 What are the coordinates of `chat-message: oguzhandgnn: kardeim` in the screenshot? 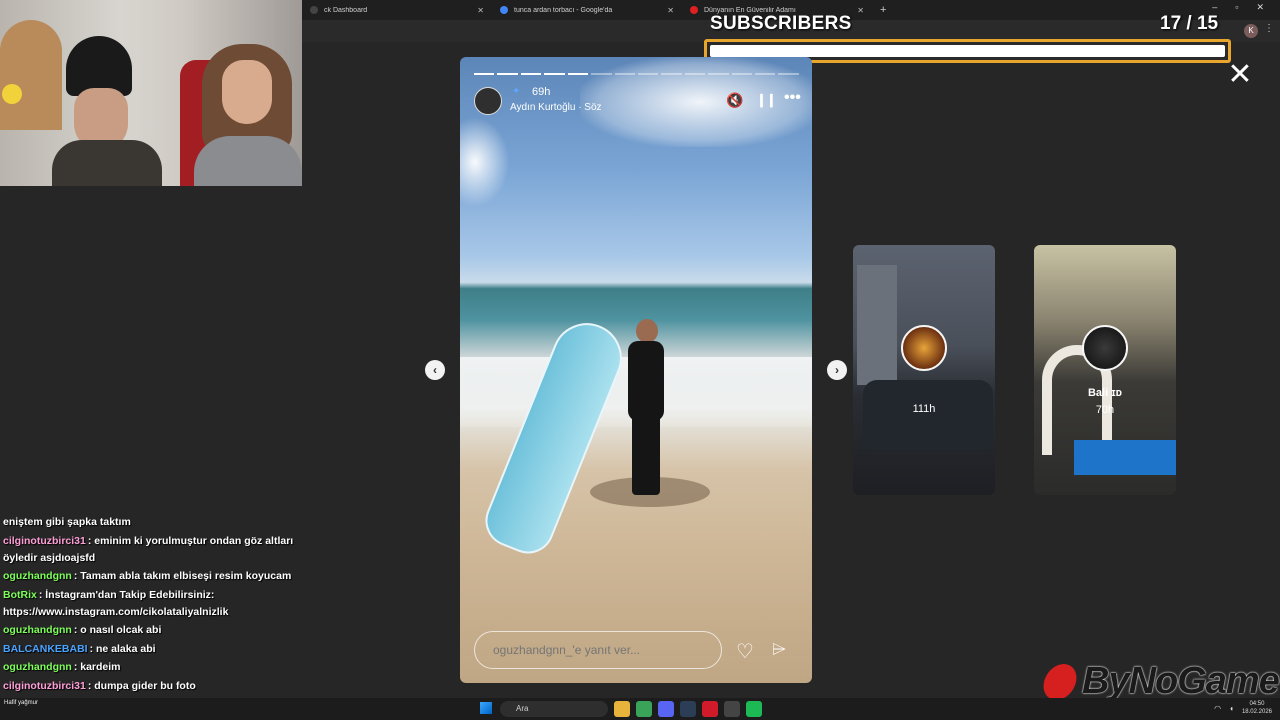 It's located at (150, 667).